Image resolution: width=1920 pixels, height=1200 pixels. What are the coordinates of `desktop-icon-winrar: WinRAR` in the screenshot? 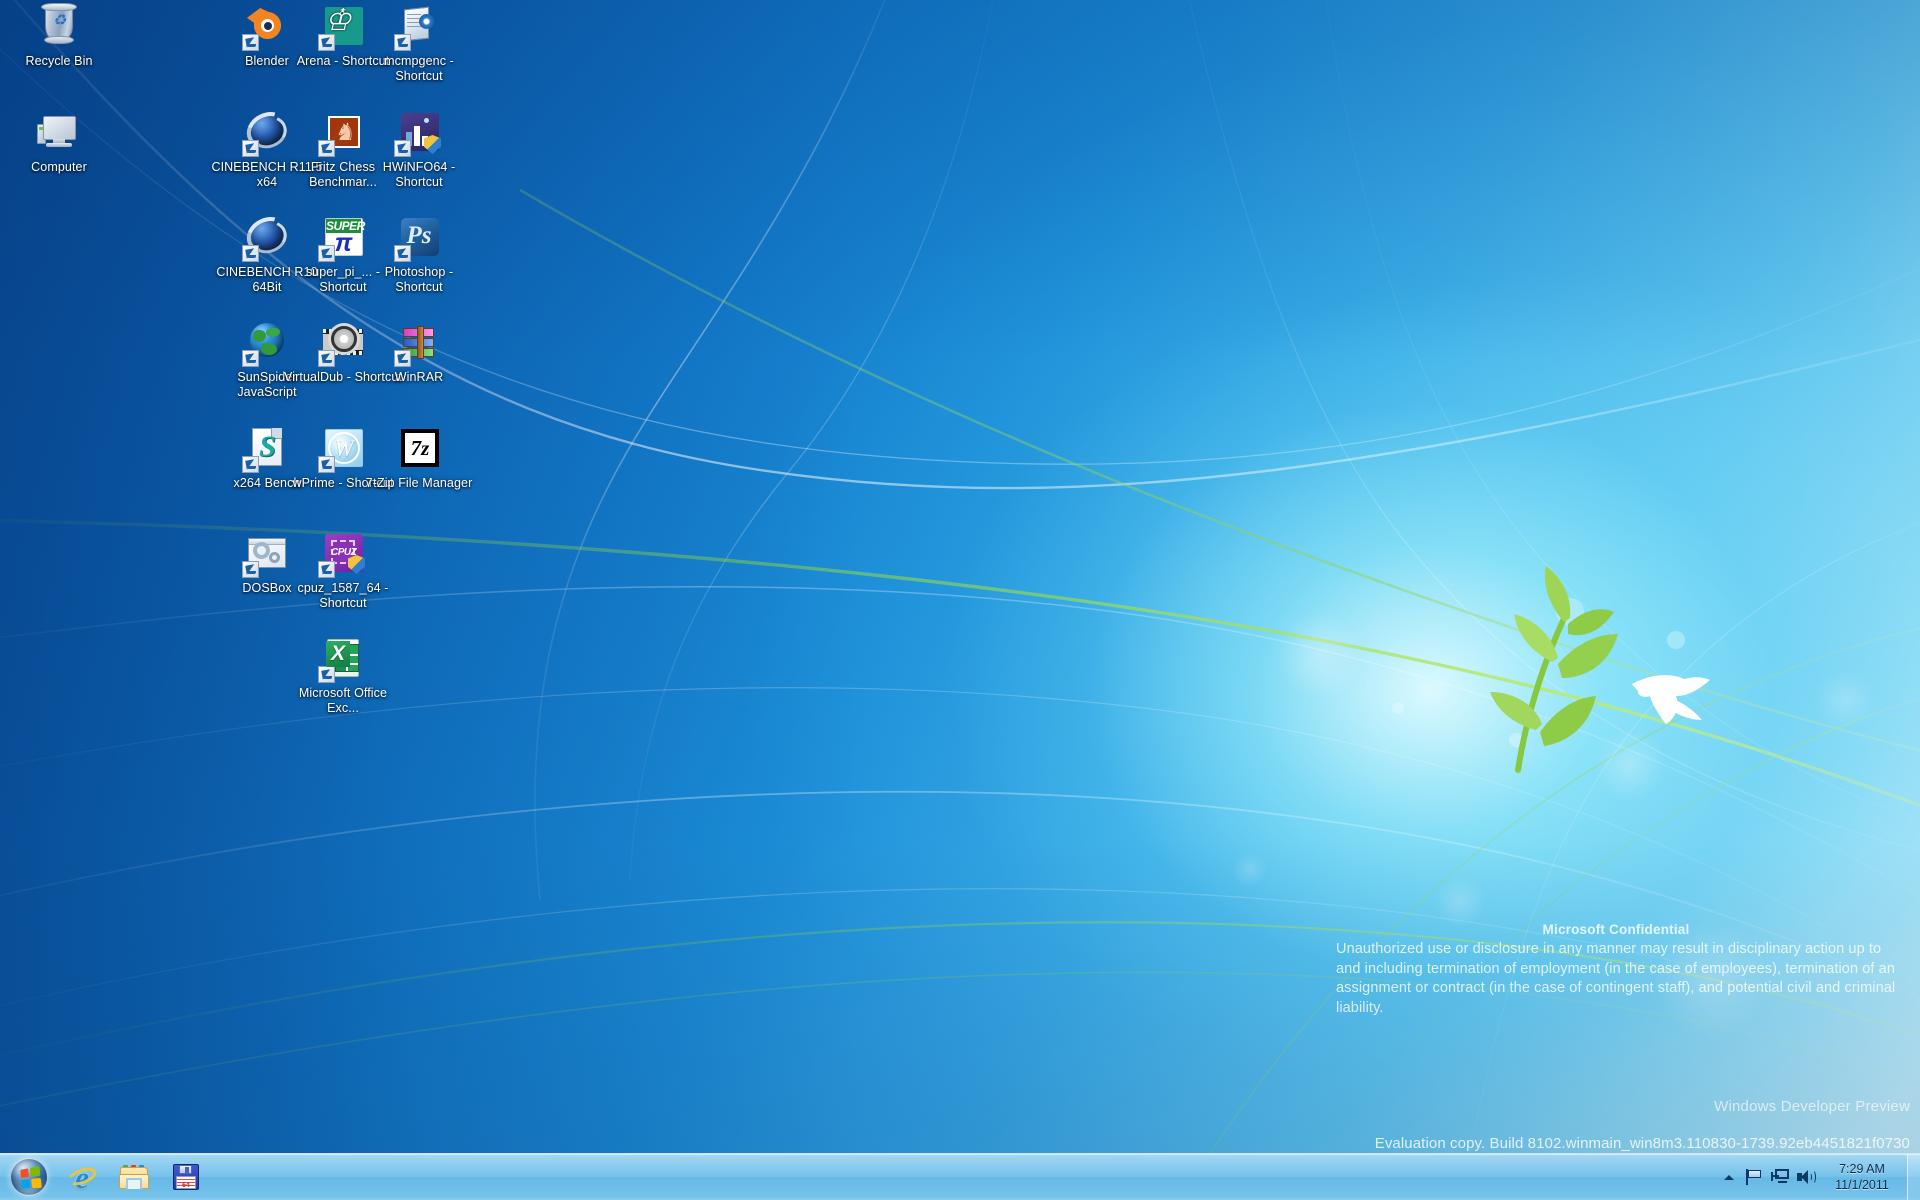 It's located at (419, 351).